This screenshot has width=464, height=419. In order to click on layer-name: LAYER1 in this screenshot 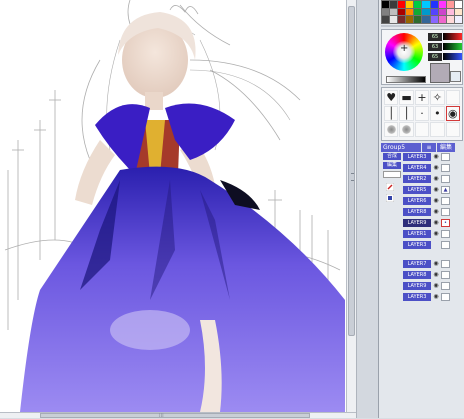, I will do `click(417, 234)`.